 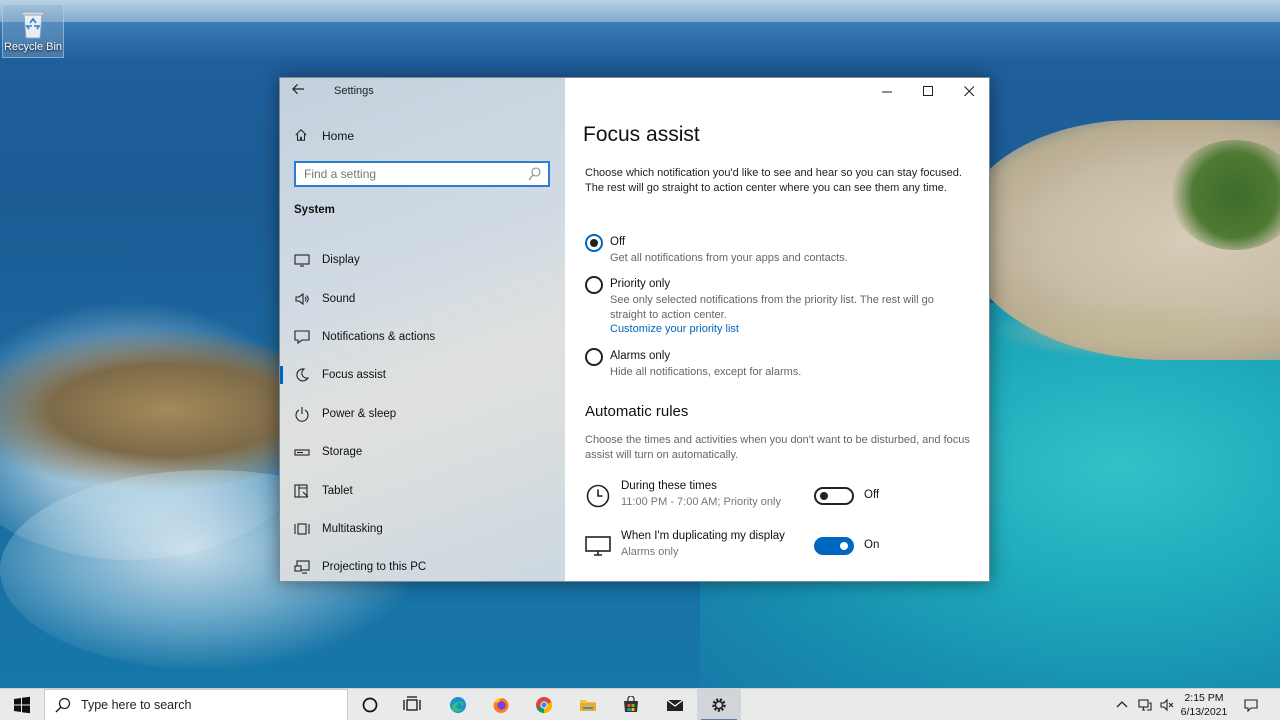 I want to click on nav-item-label: Storage, so click(x=342, y=452).